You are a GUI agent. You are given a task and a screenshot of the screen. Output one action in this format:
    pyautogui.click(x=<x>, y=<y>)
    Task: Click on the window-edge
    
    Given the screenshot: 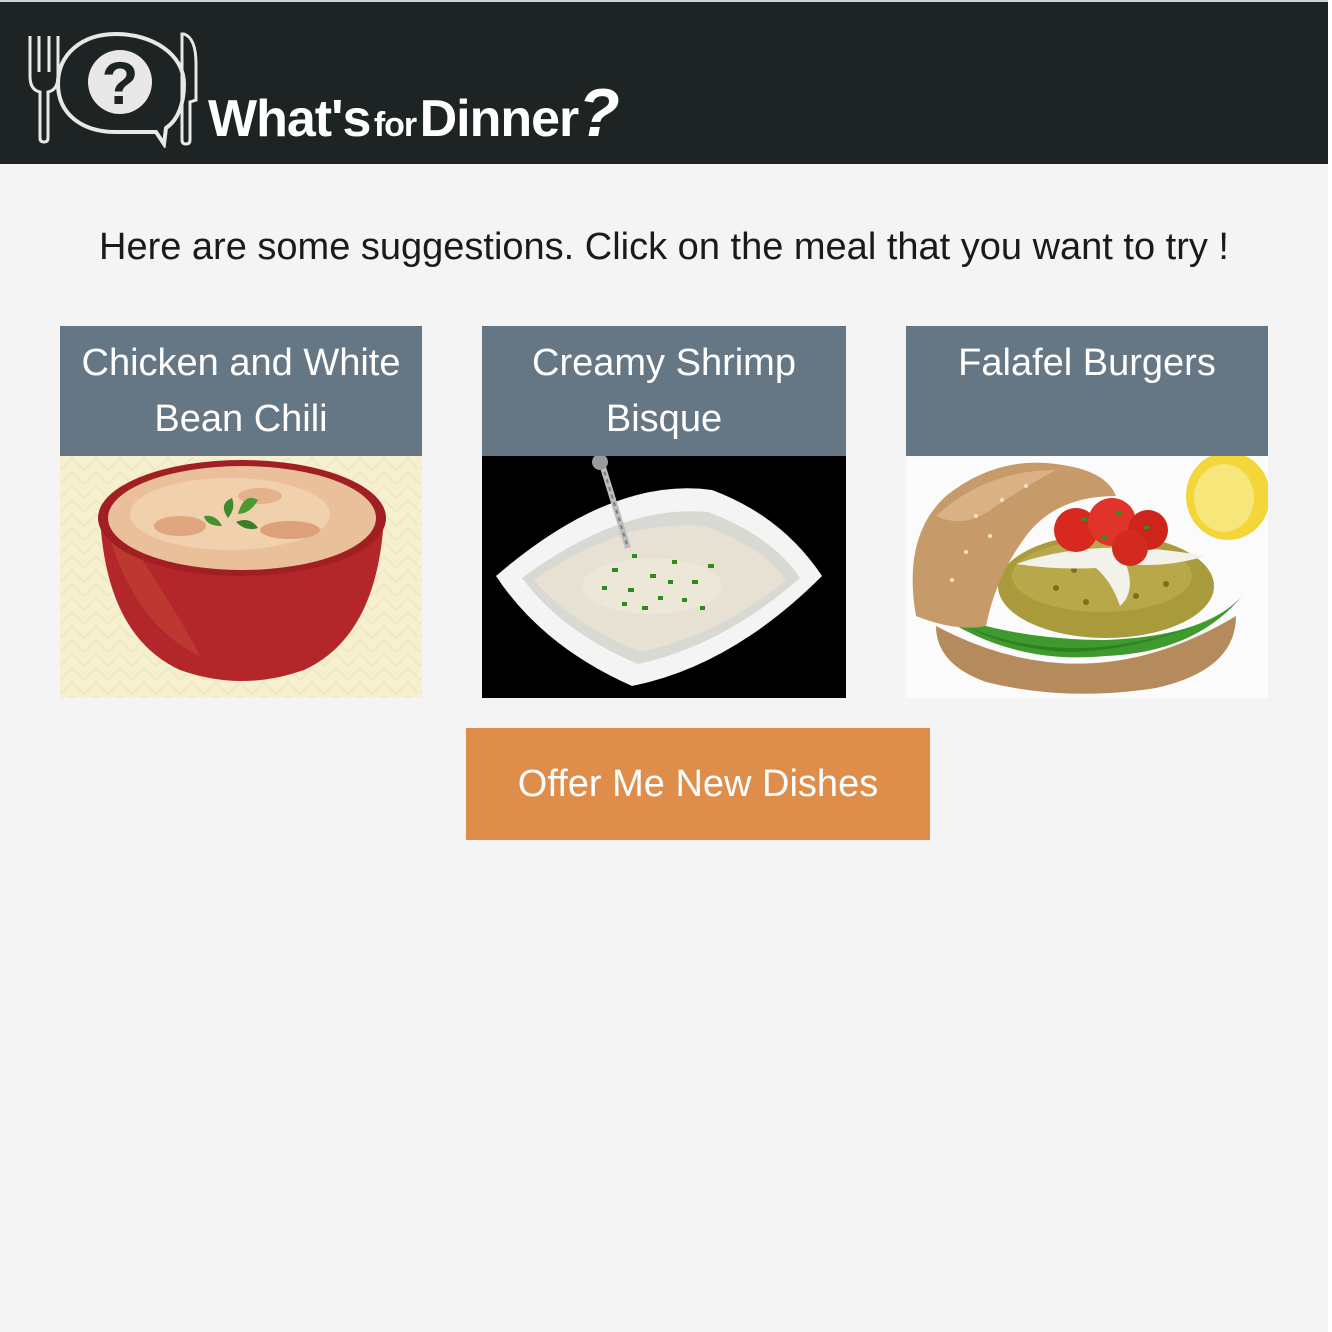 What is the action you would take?
    pyautogui.click(x=1330, y=666)
    